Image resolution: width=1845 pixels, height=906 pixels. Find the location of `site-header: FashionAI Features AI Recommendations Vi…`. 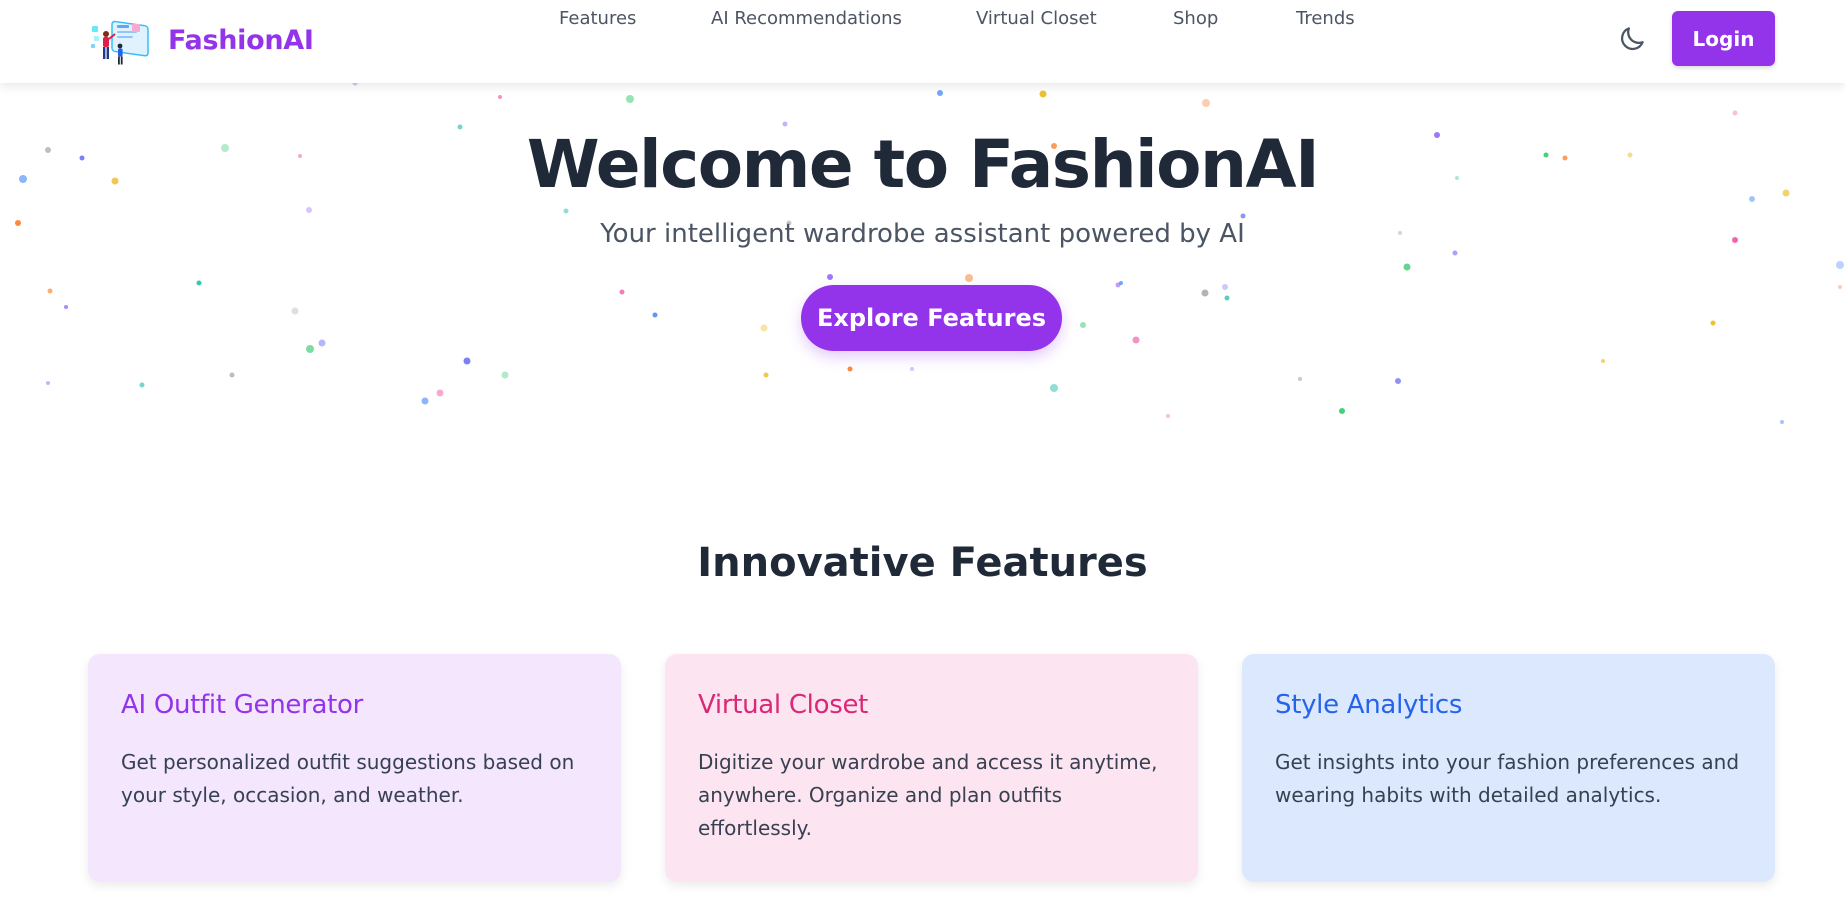

site-header: FashionAI Features AI Recommendations Vi… is located at coordinates (922, 41).